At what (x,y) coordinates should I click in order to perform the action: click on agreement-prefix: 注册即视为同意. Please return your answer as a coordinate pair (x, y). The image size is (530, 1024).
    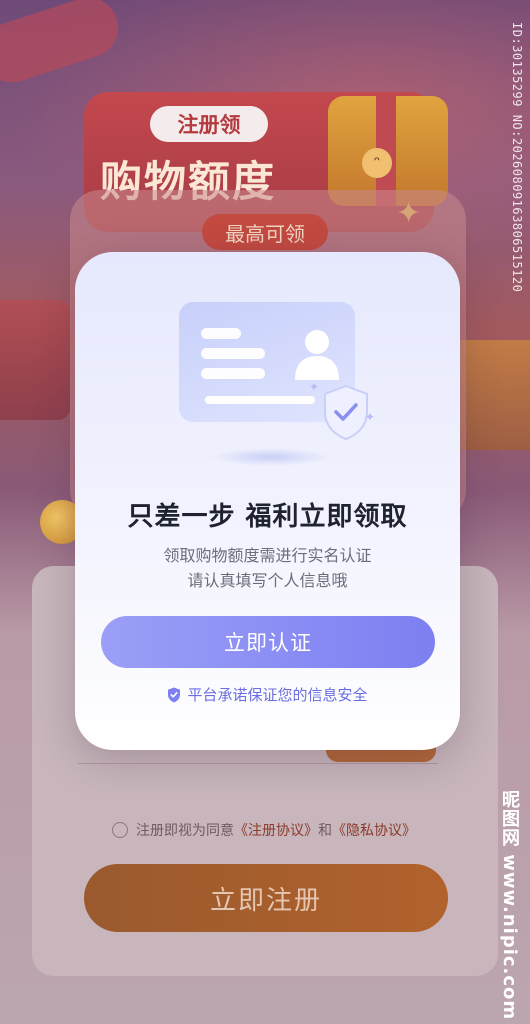
    Looking at the image, I should click on (185, 831).